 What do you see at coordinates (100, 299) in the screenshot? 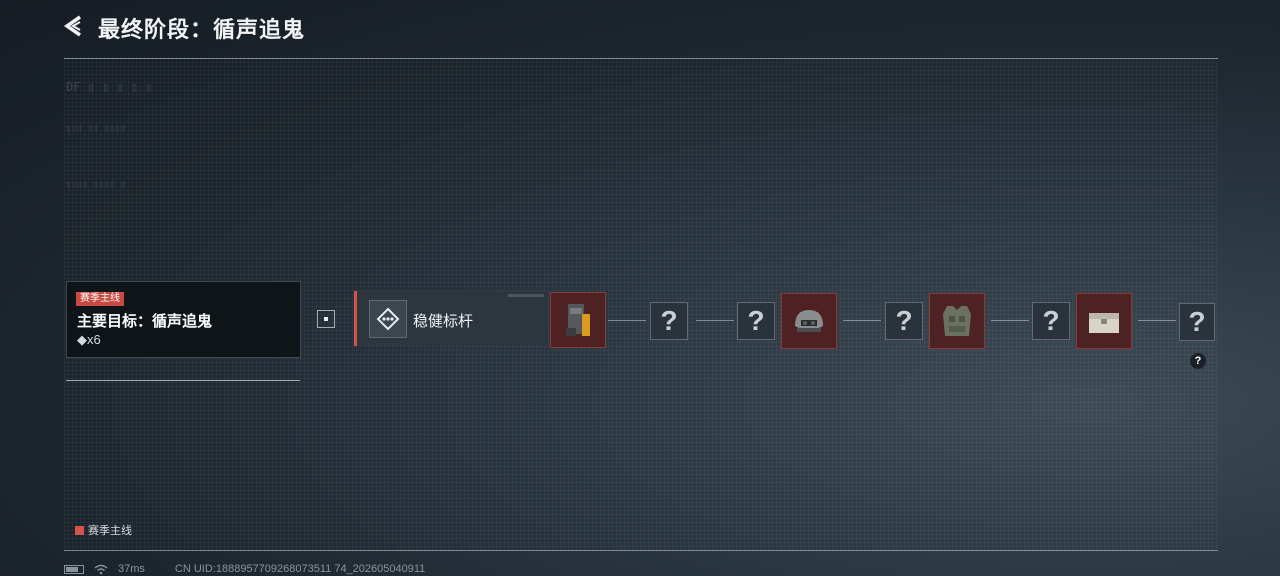
I see `season-main-tag: 赛季主线` at bounding box center [100, 299].